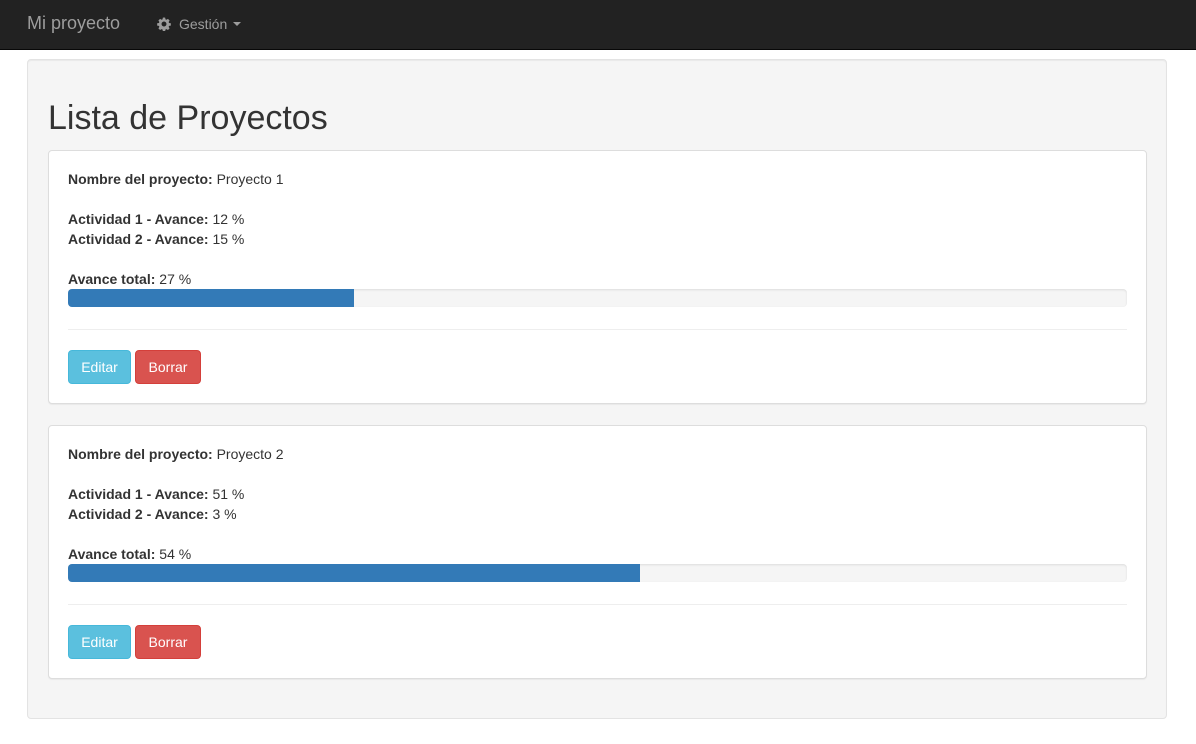 This screenshot has width=1196, height=744. I want to click on gear-icon, so click(164, 24).